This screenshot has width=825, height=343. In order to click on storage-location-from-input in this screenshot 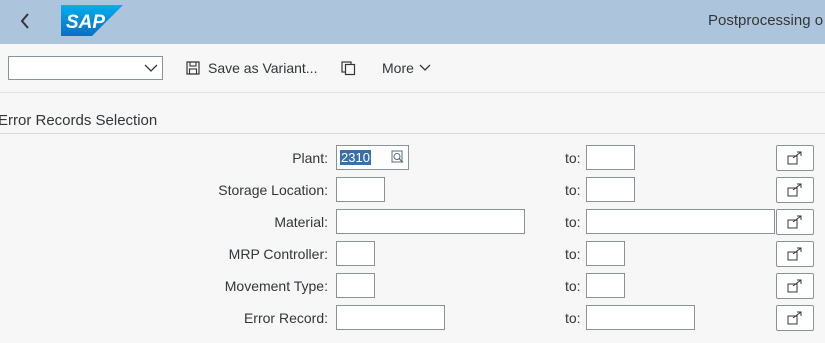, I will do `click(360, 189)`.